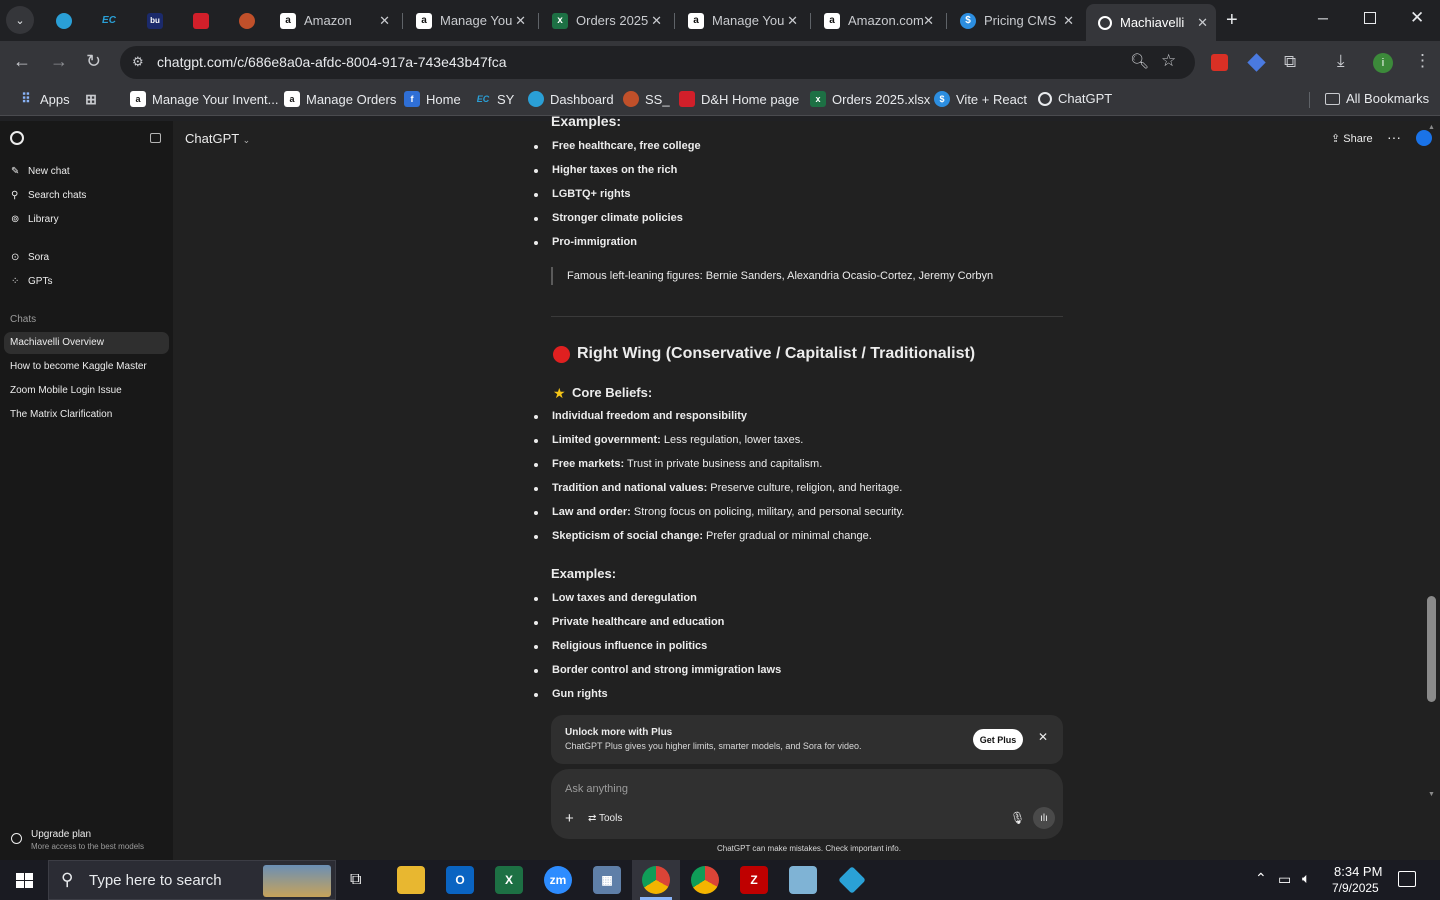 This screenshot has width=1440, height=900. I want to click on volume-icon: 🔈︎, so click(1306, 878).